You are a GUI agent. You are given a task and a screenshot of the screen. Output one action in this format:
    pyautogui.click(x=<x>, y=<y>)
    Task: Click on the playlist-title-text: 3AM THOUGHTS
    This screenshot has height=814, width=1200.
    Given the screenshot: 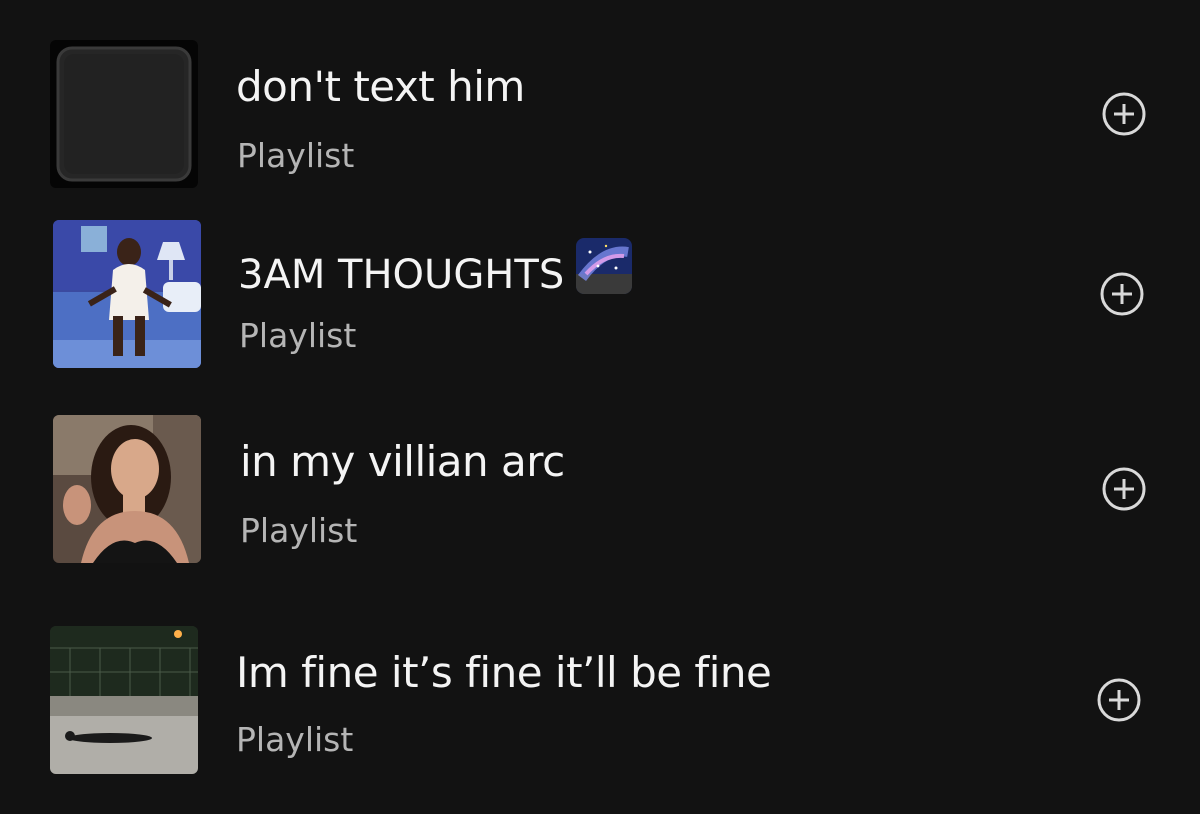 What is the action you would take?
    pyautogui.click(x=401, y=275)
    